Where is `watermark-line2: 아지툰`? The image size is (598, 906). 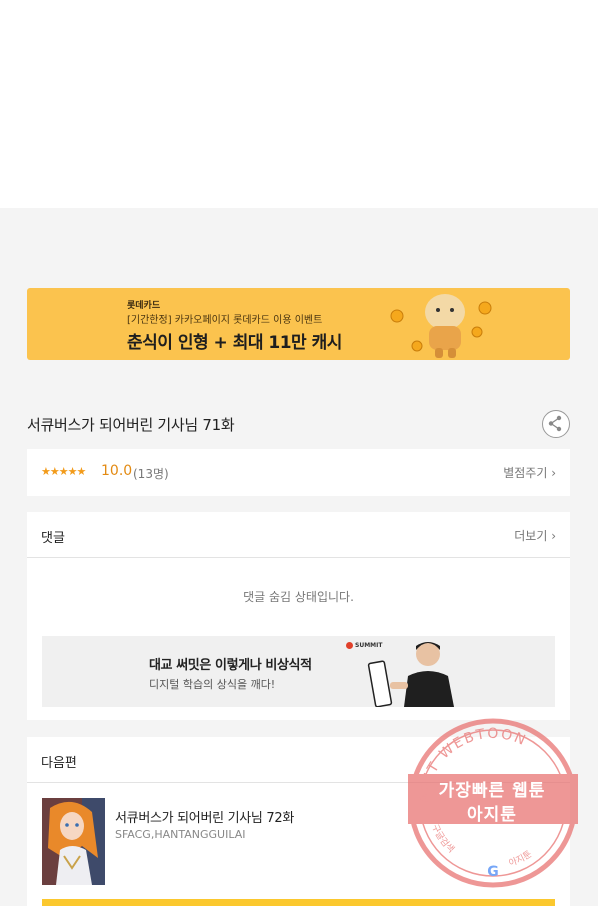
watermark-line2: 아지툰 is located at coordinates (492, 815).